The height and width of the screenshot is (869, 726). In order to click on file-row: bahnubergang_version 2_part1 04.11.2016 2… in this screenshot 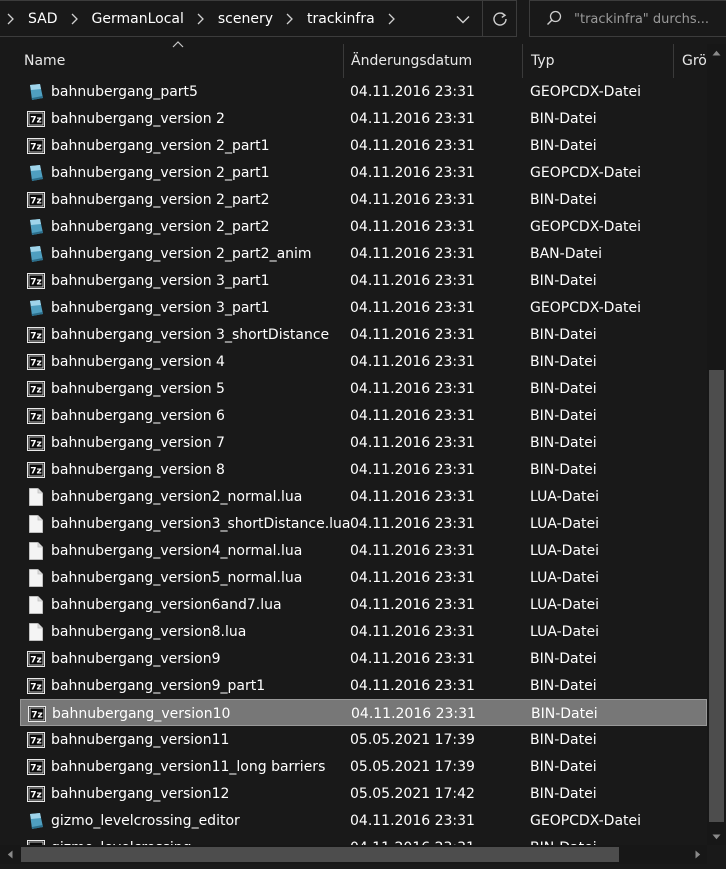, I will do `click(363, 172)`.